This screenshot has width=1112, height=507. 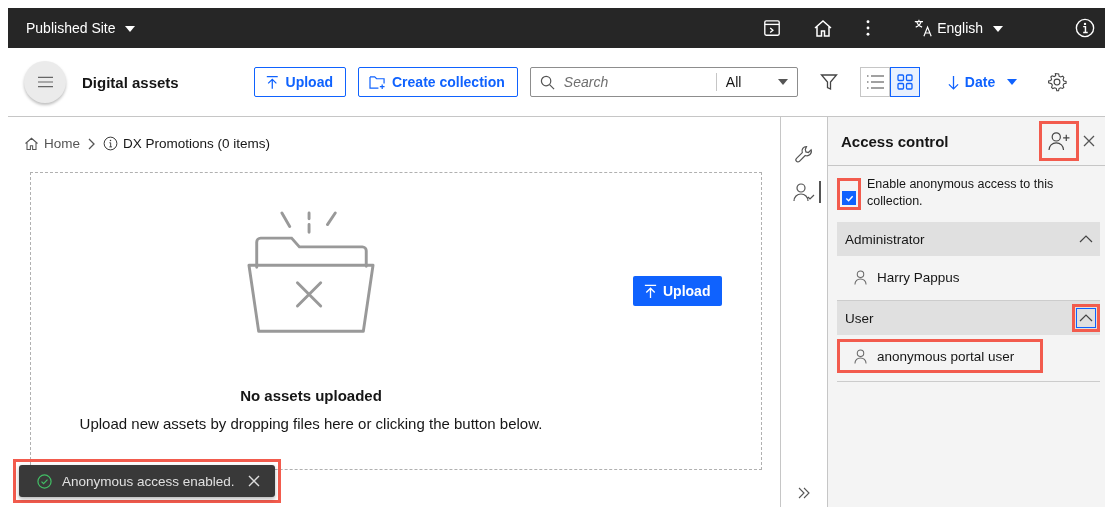 What do you see at coordinates (982, 82) in the screenshot?
I see `sort-dropdown: Date` at bounding box center [982, 82].